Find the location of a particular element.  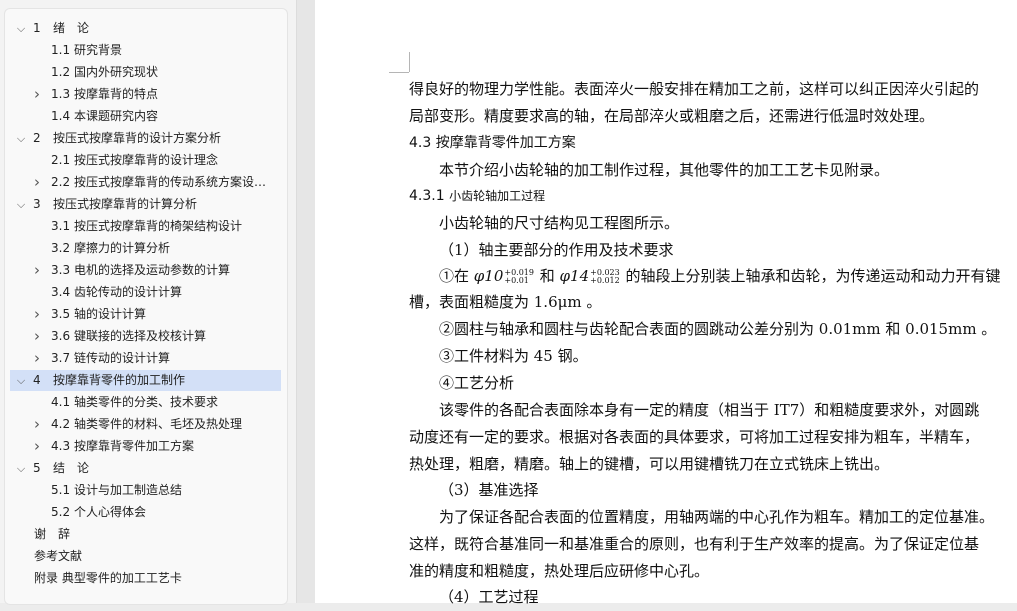

tolerance-phi14: +0.023 +0.012 is located at coordinates (605, 277).